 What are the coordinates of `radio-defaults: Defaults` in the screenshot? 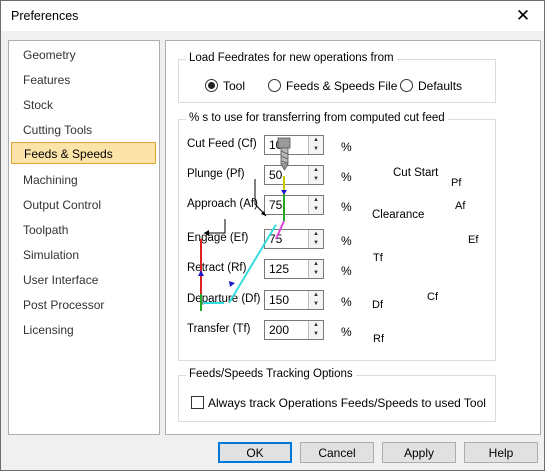 It's located at (431, 86).